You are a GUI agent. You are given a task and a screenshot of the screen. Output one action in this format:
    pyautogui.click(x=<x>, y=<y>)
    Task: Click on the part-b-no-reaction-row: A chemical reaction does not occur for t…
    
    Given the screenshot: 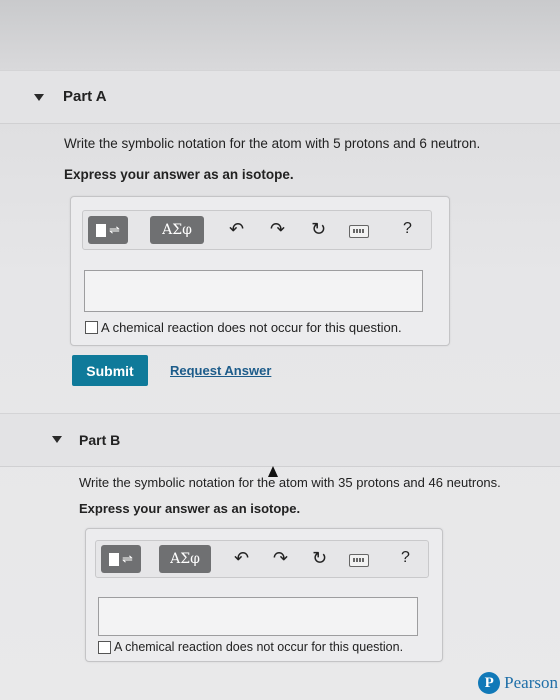 What is the action you would take?
    pyautogui.click(x=250, y=647)
    